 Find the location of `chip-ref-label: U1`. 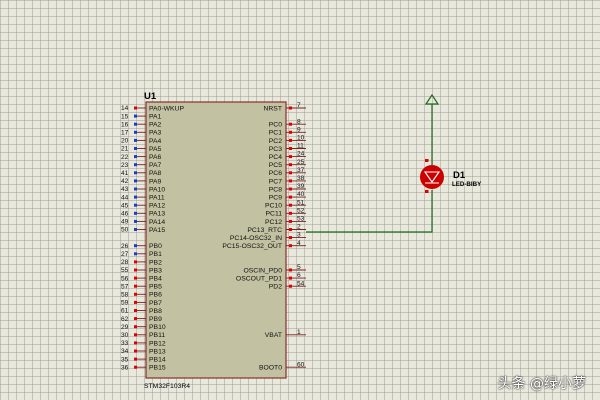

chip-ref-label: U1 is located at coordinates (150, 96).